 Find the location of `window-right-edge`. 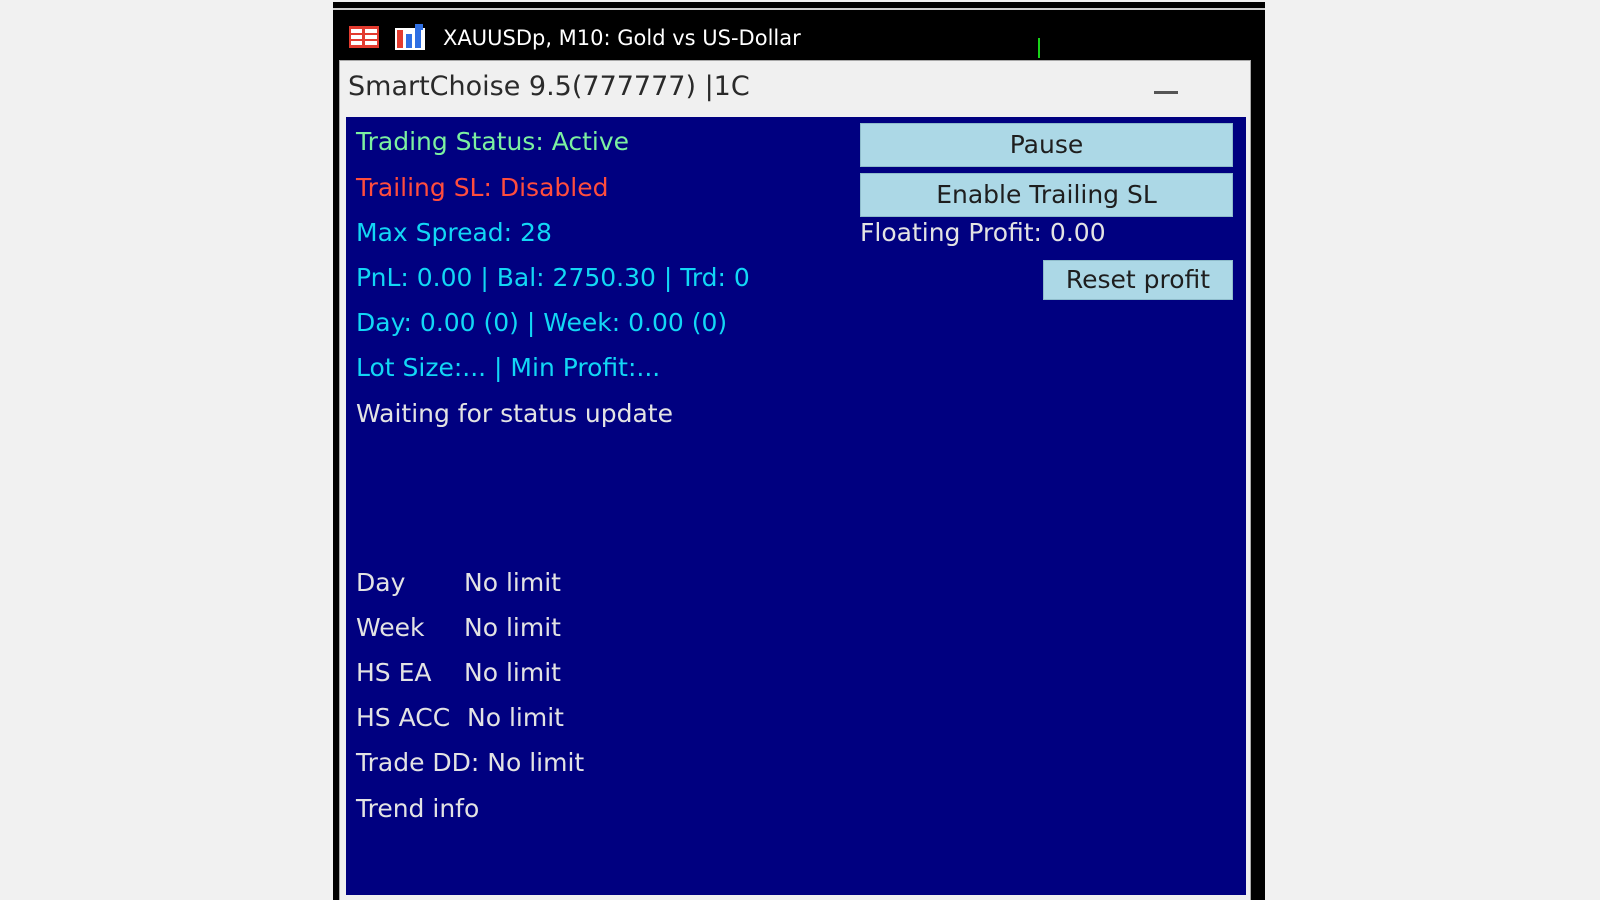

window-right-edge is located at coordinates (1263, 481).